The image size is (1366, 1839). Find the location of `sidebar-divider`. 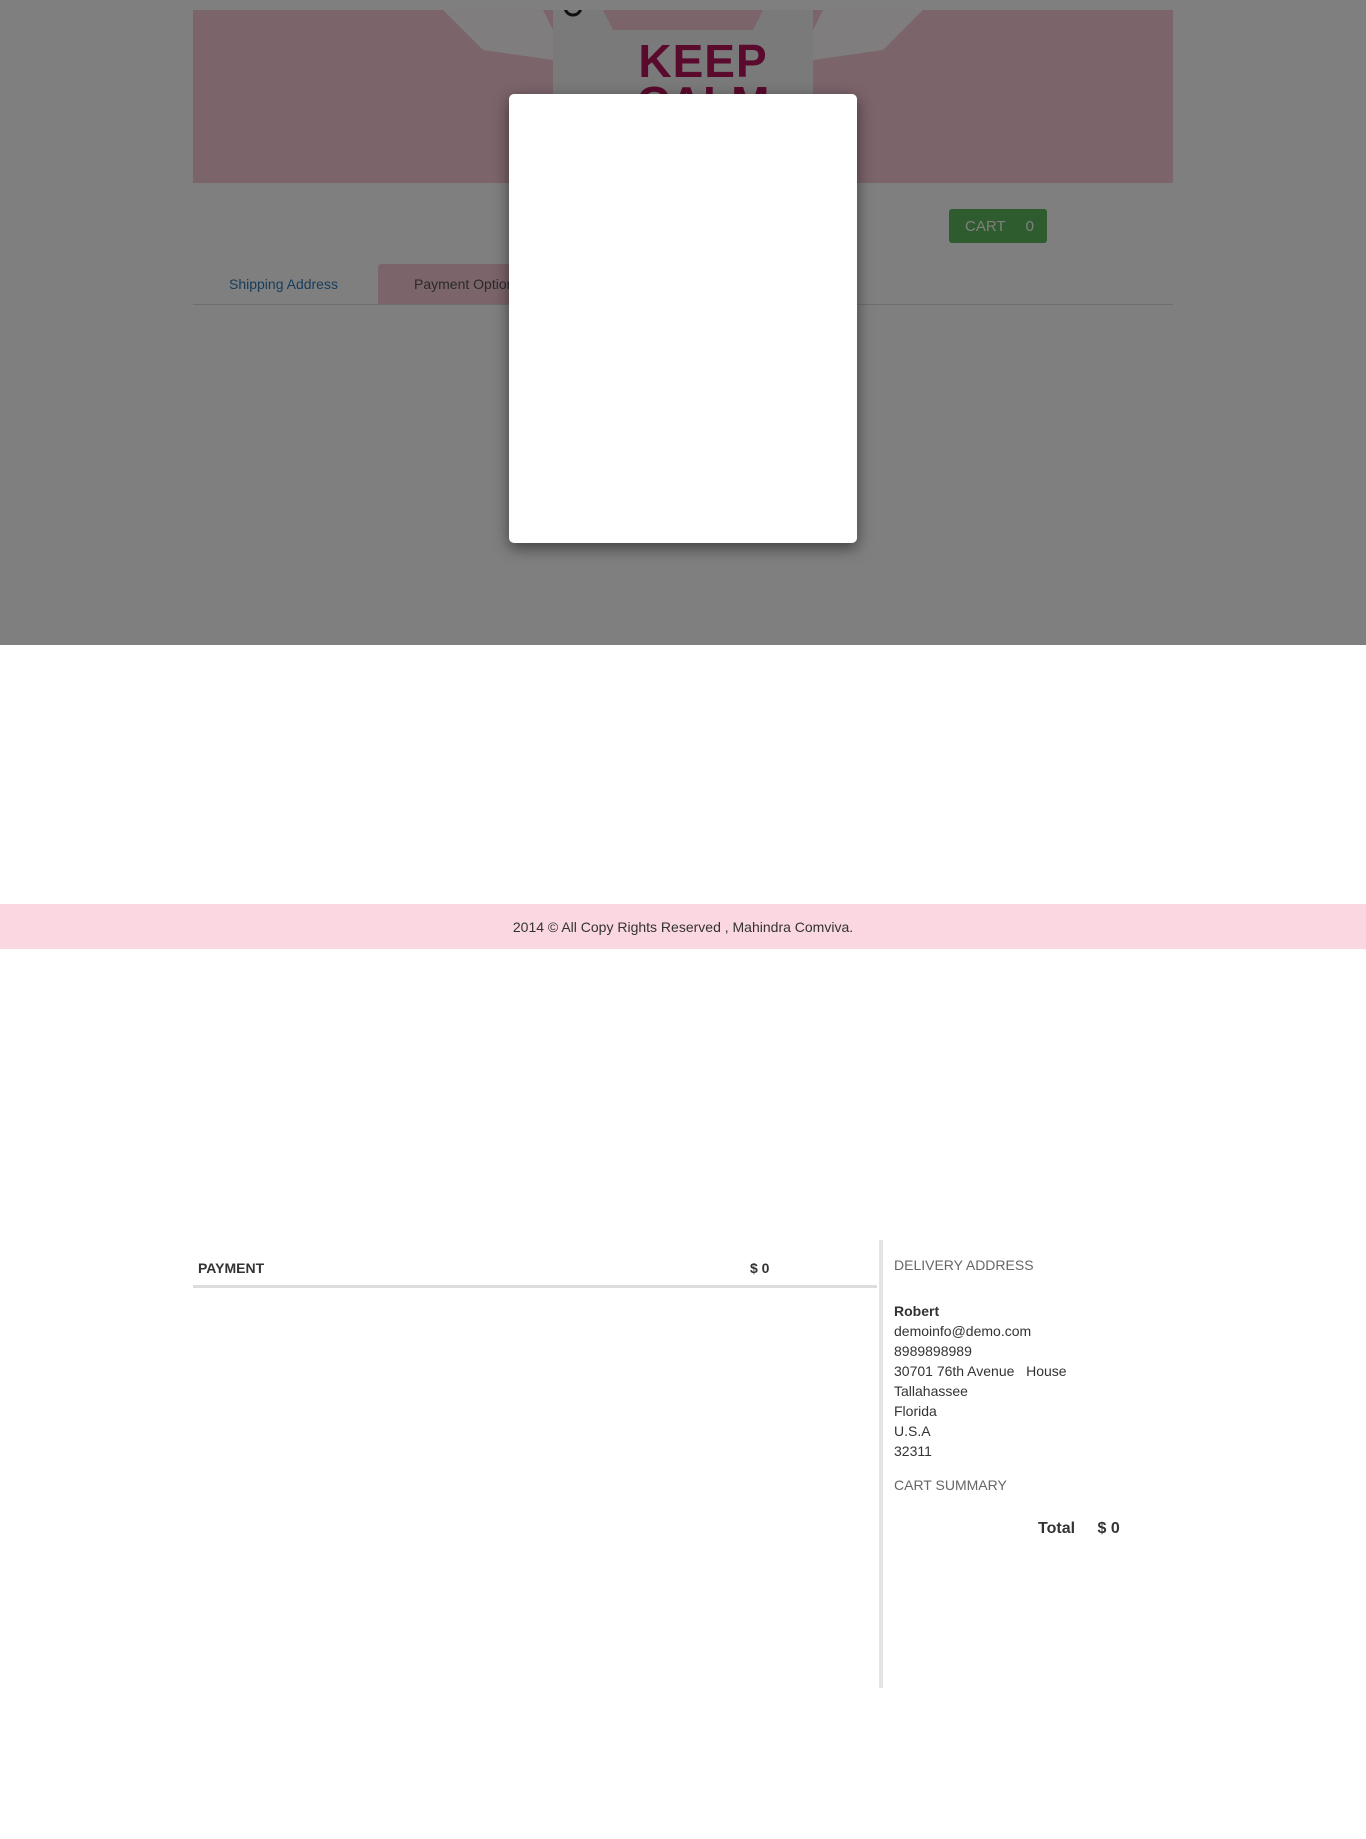

sidebar-divider is located at coordinates (881, 1464).